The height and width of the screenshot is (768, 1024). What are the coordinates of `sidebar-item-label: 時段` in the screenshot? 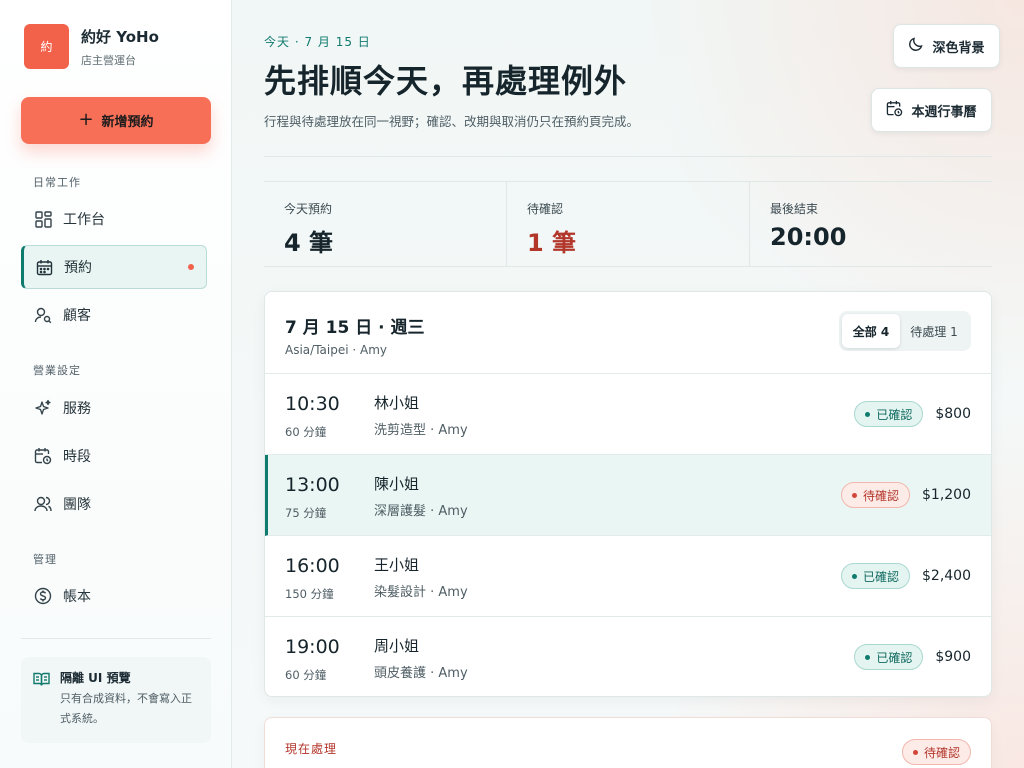 It's located at (77, 457).